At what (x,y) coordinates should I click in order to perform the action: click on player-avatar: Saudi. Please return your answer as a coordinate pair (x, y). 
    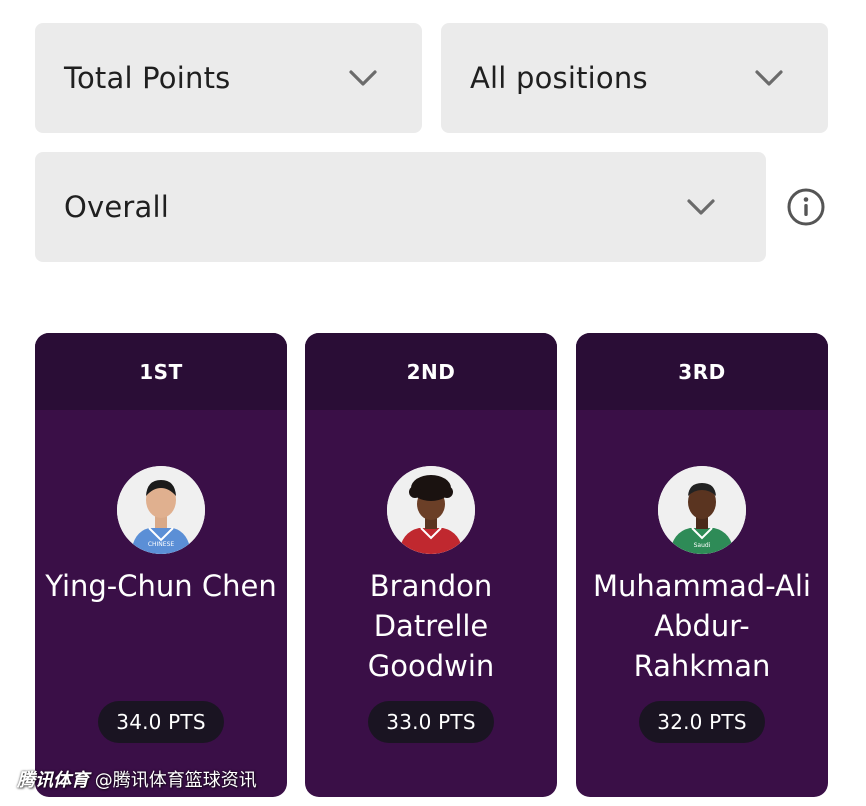
    Looking at the image, I should click on (702, 510).